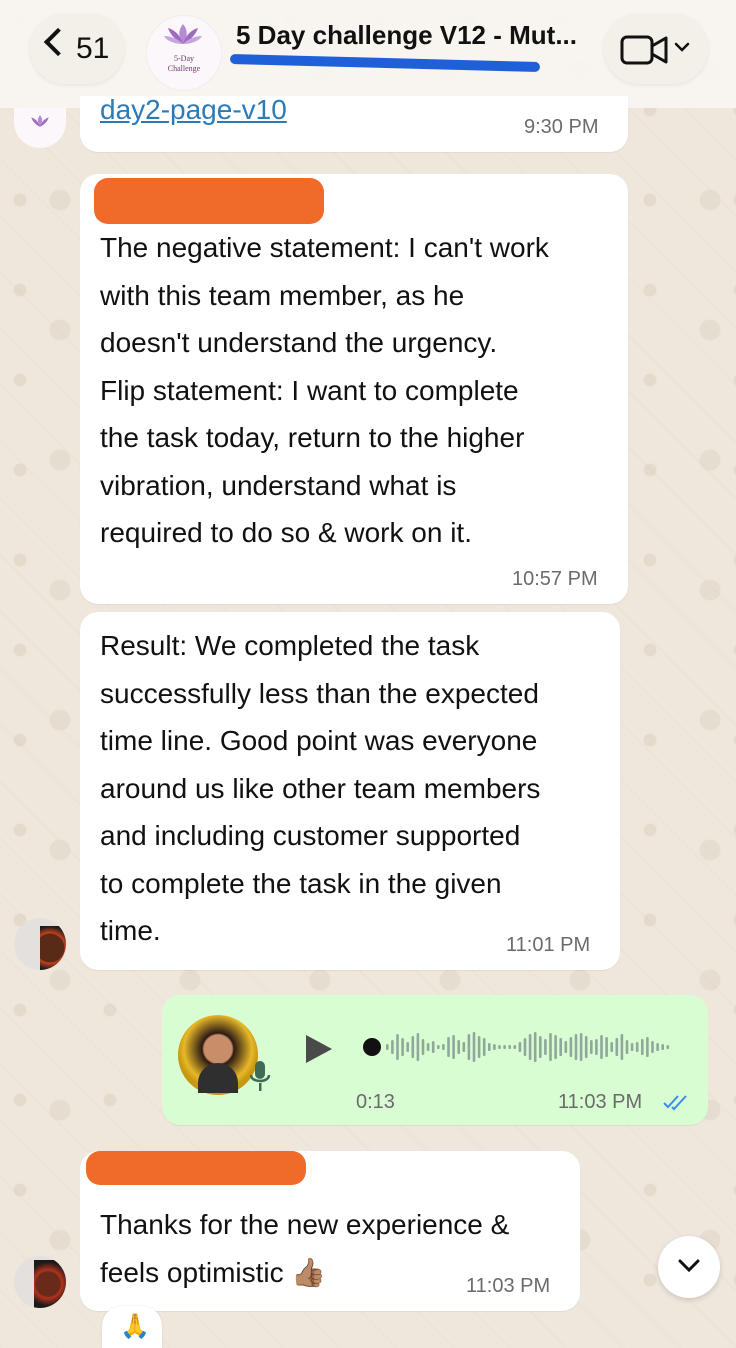  I want to click on reaction-emoji: 🙏, so click(135, 1326).